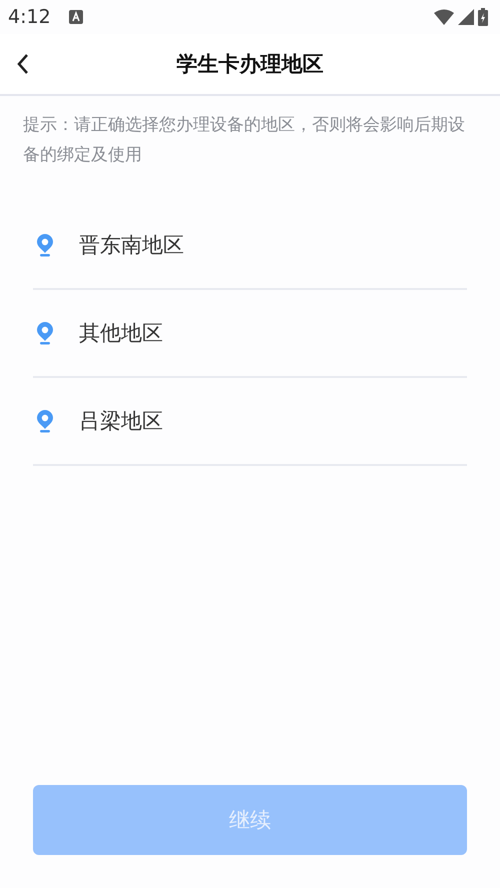 This screenshot has width=500, height=888. I want to click on back-icon, so click(23, 64).